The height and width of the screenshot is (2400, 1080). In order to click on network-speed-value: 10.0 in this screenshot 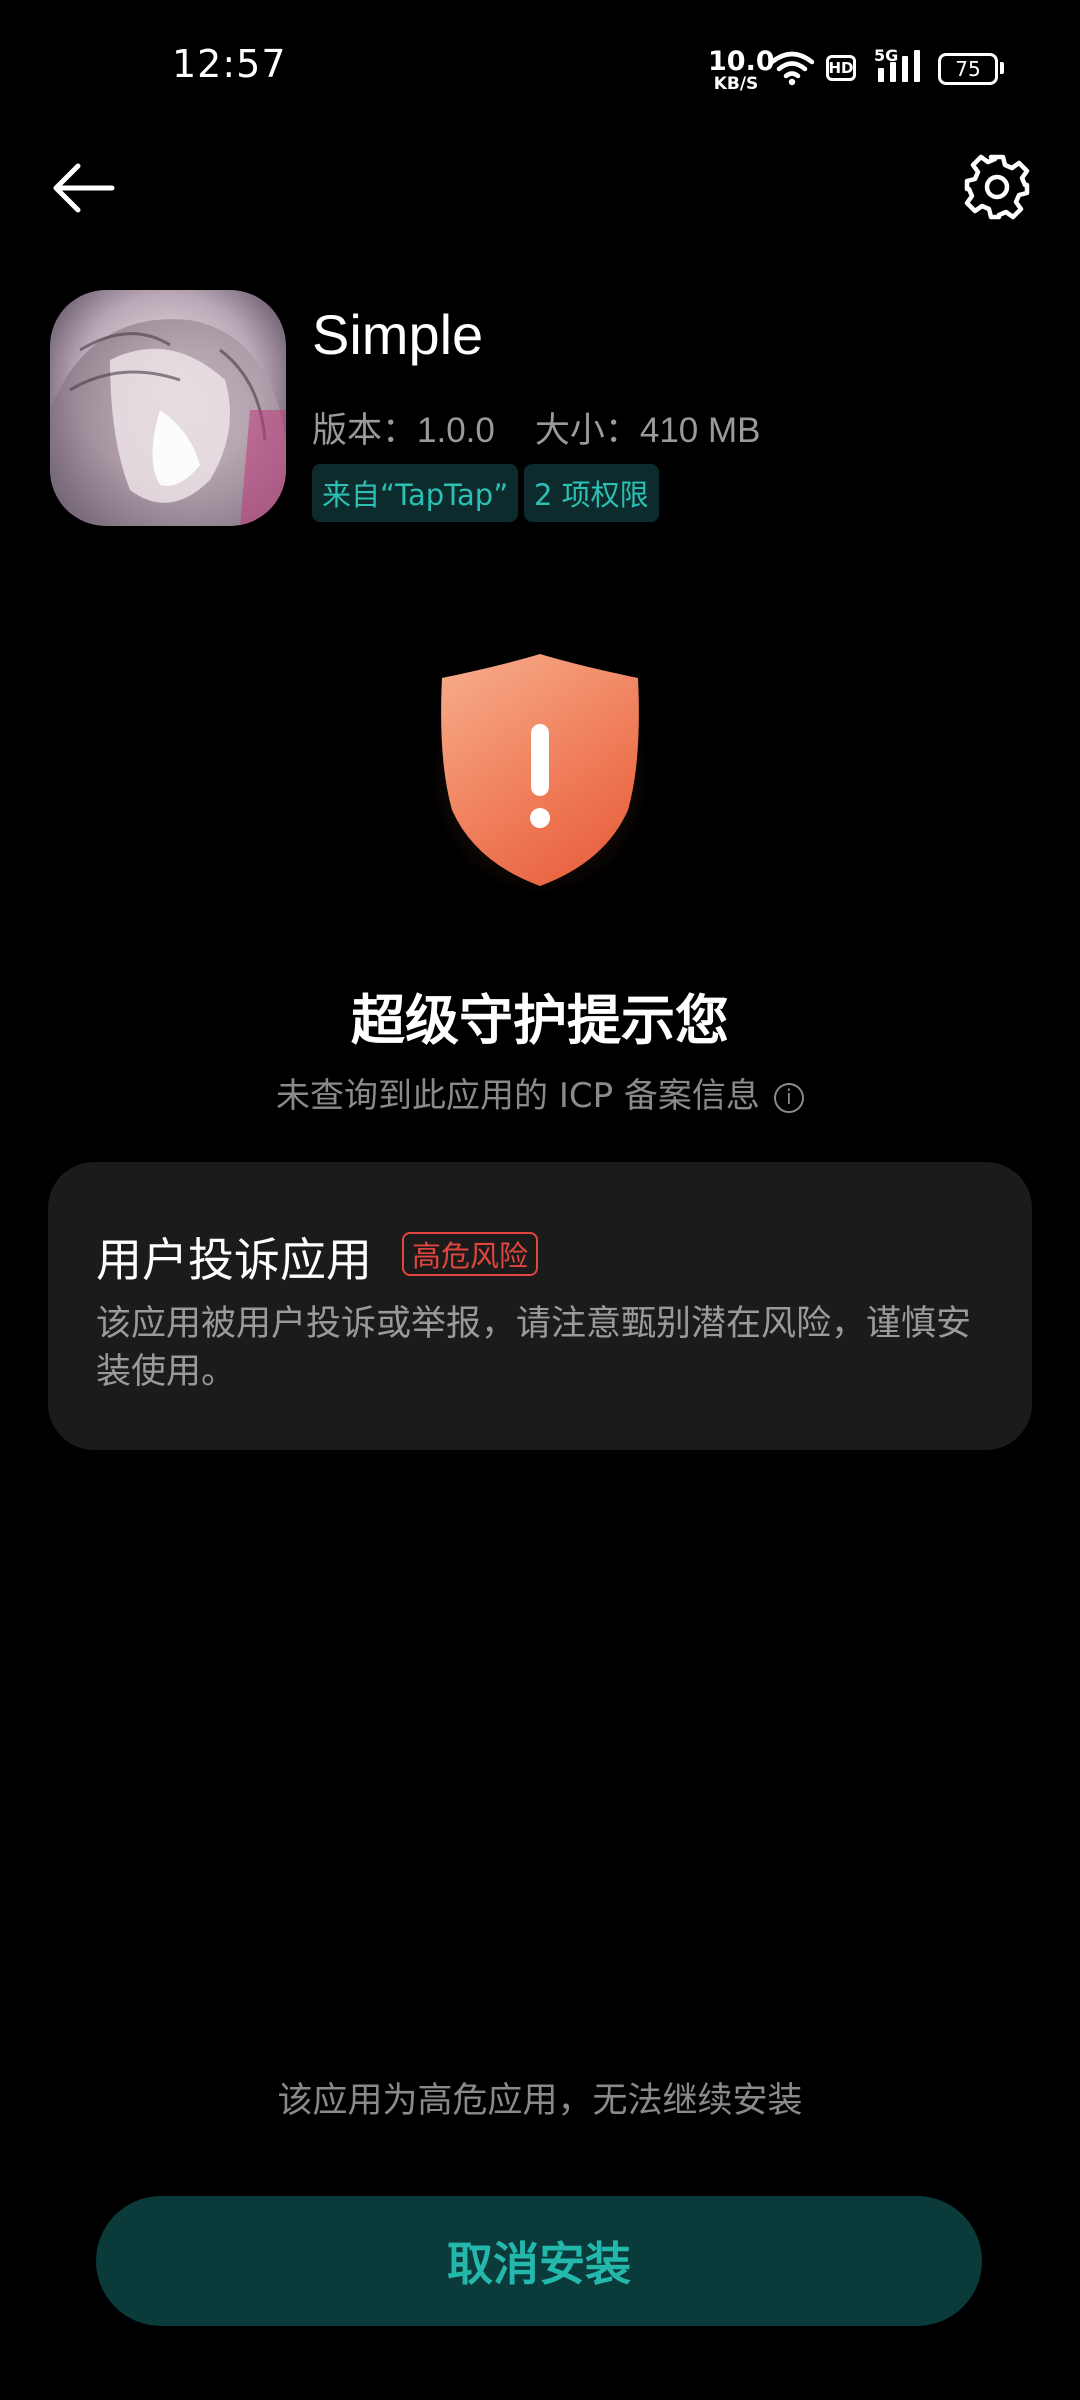, I will do `click(741, 61)`.